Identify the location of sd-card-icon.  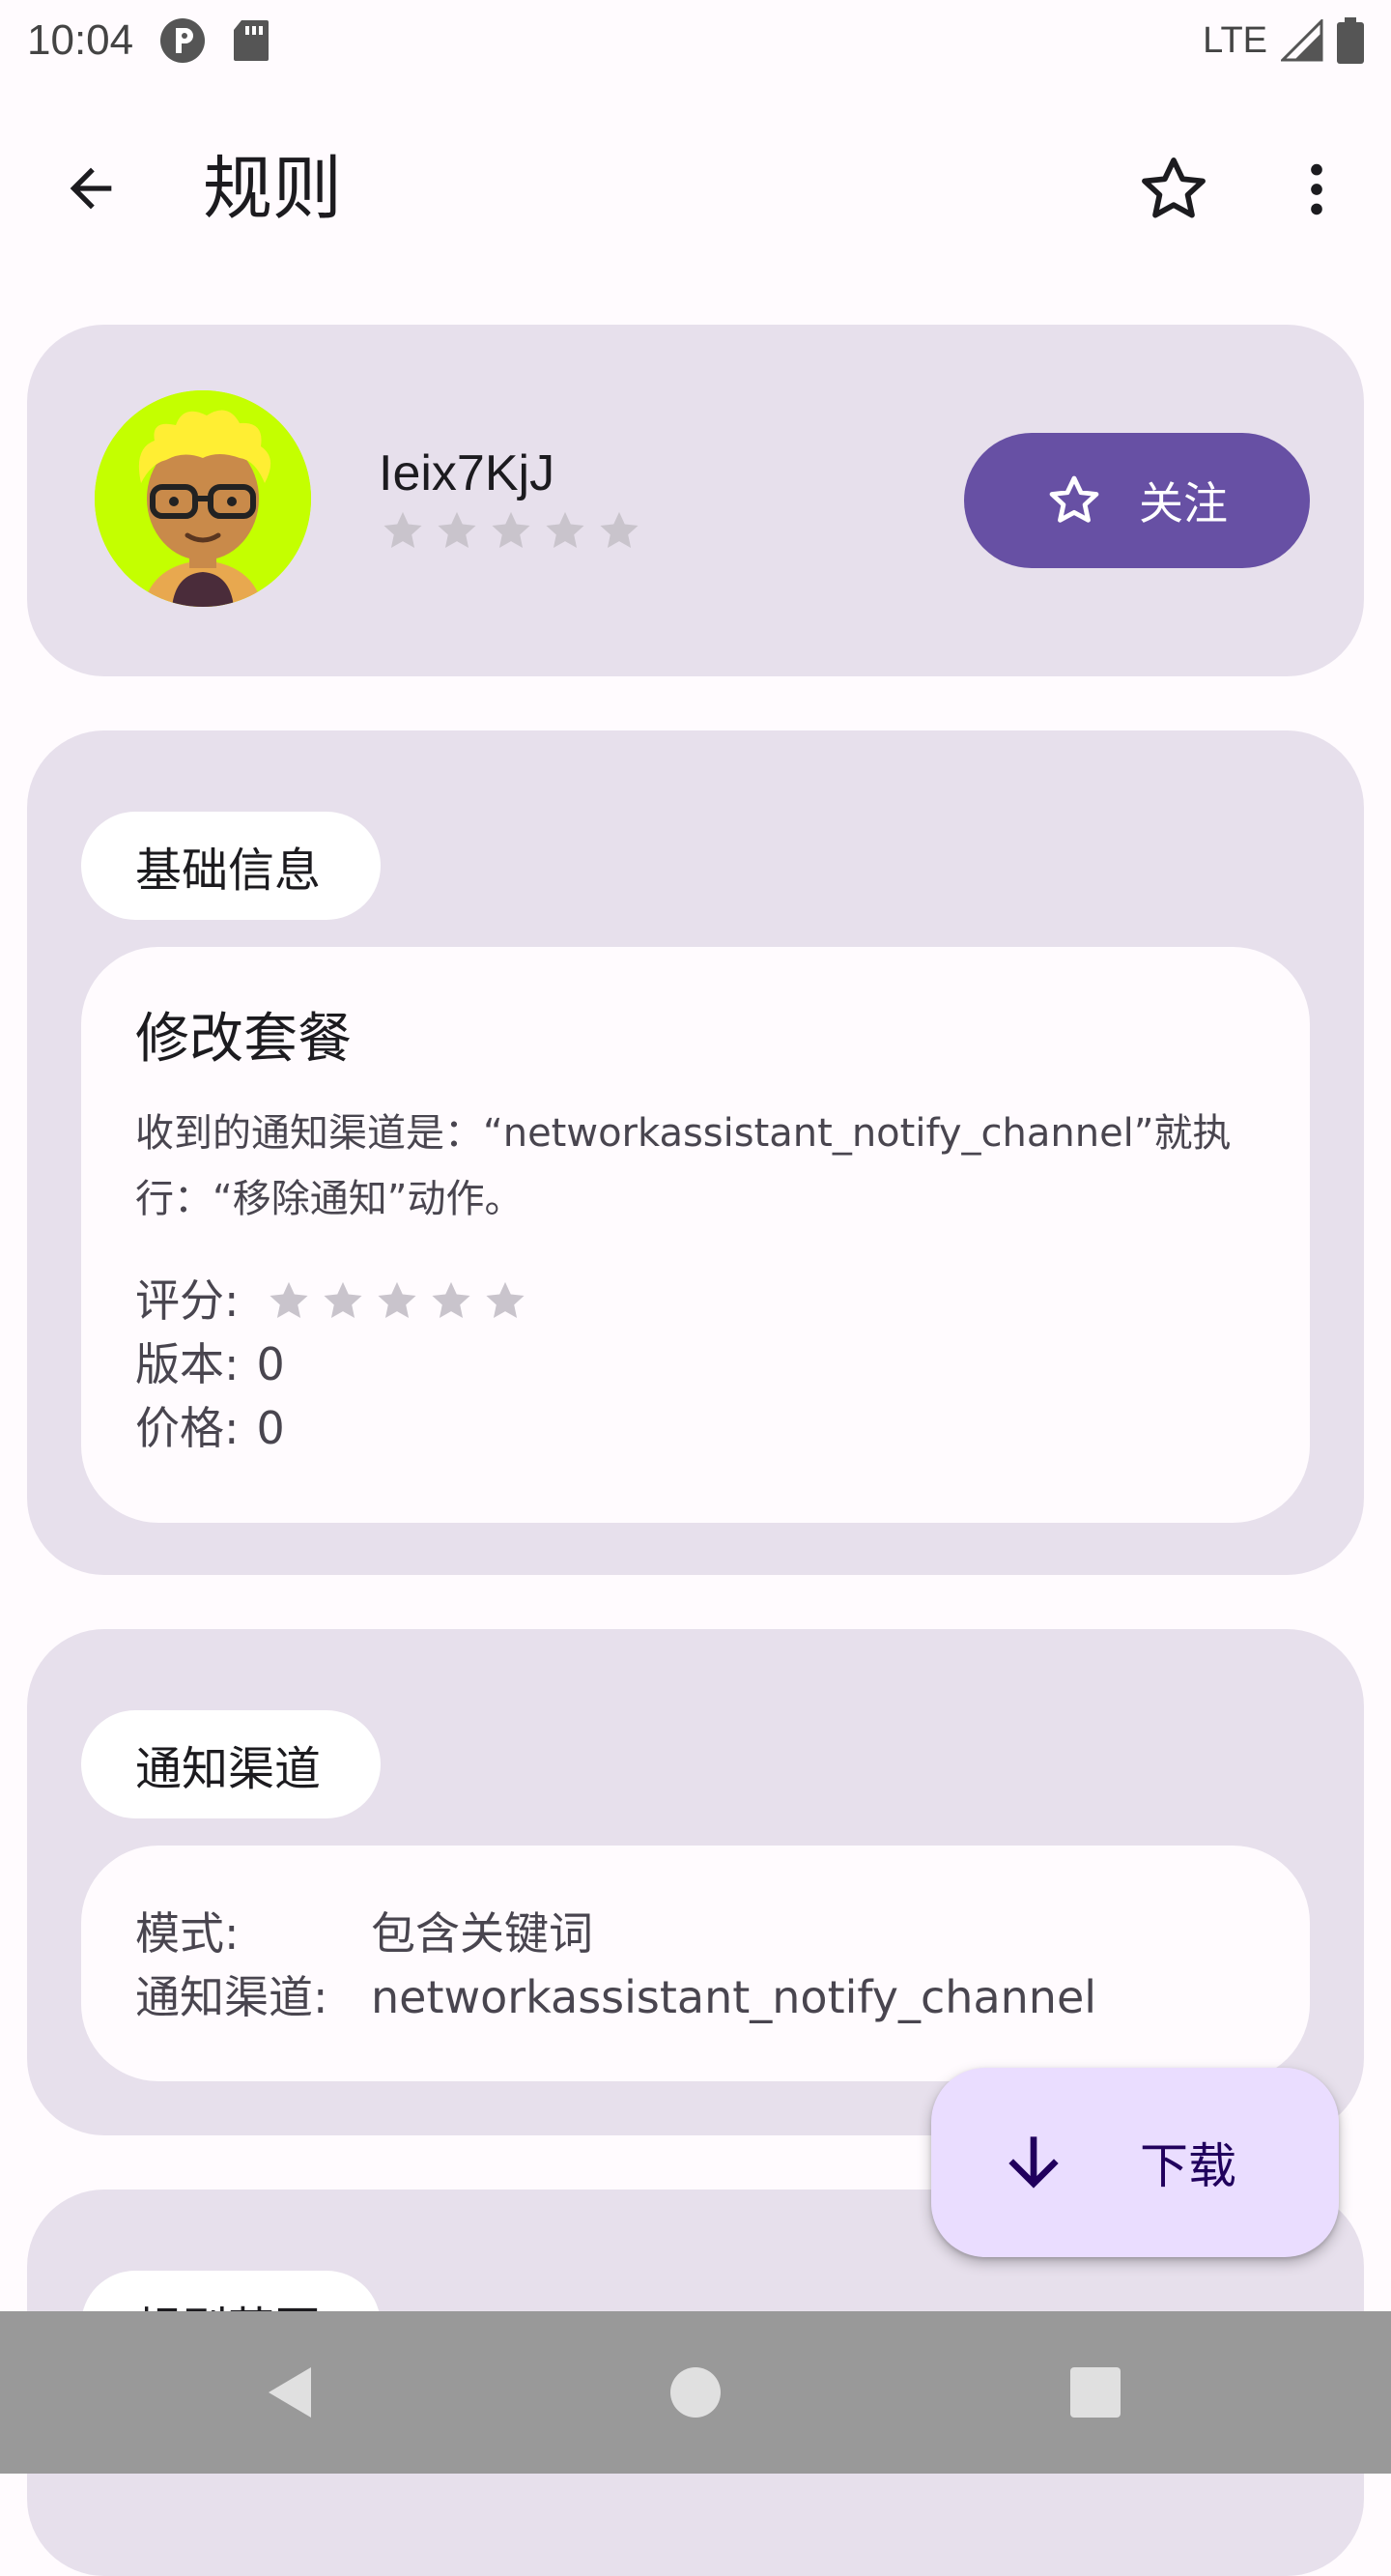
(252, 41).